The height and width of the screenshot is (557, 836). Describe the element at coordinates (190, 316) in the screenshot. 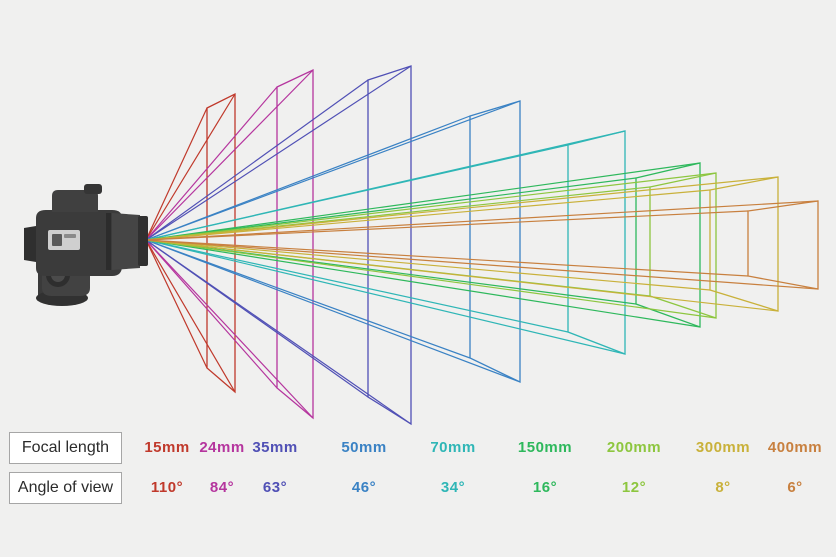

I see `ray-far-bottom-15mm` at that location.